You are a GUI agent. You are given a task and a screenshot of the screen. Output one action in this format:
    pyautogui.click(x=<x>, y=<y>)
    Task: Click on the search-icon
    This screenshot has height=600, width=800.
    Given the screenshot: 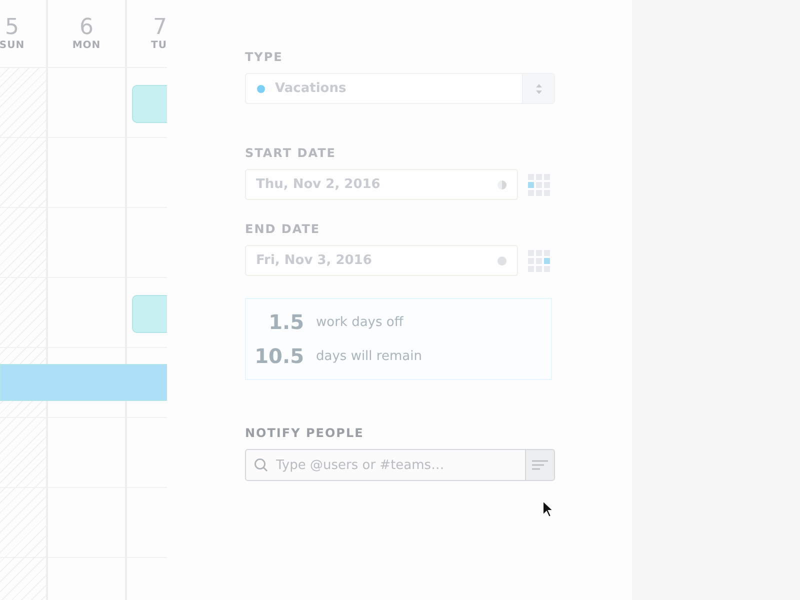 What is the action you would take?
    pyautogui.click(x=261, y=465)
    